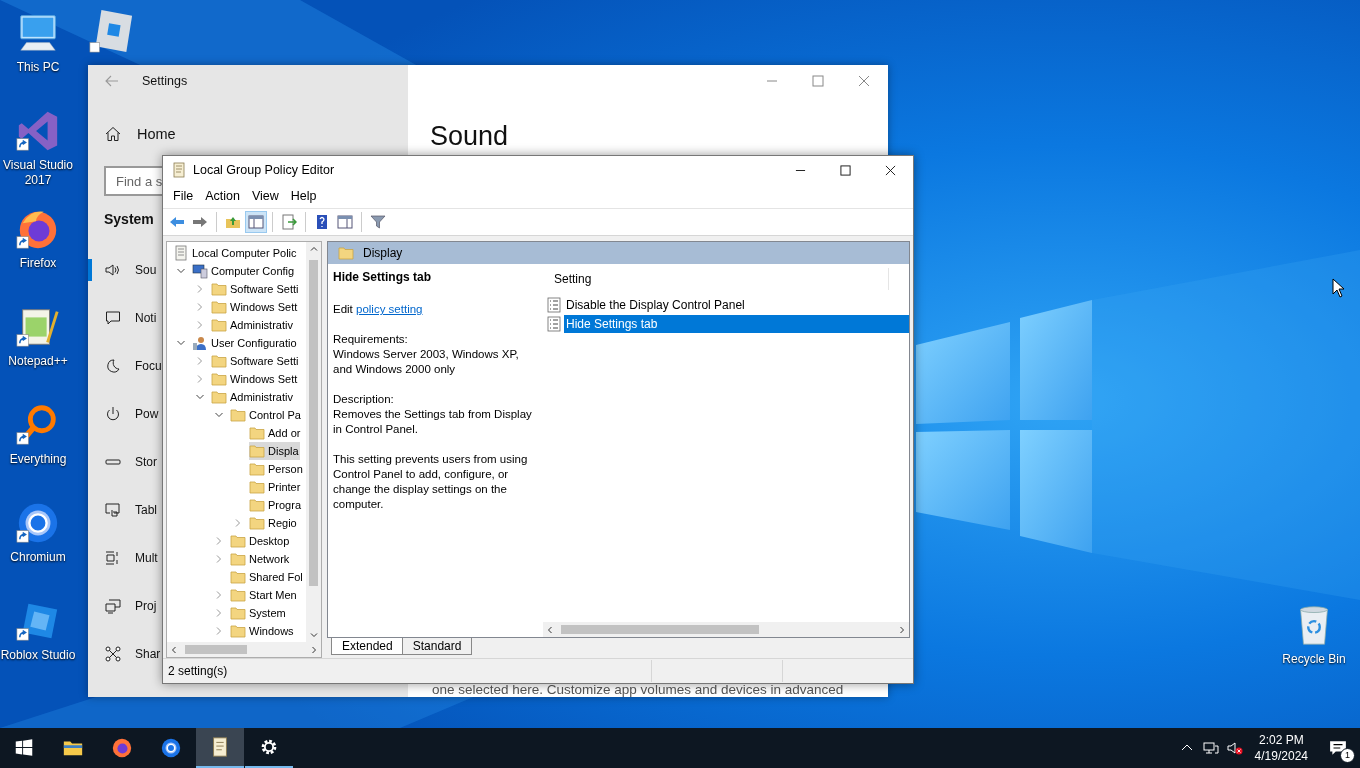 Image resolution: width=1360 pixels, height=768 pixels. Describe the element at coordinates (133, 181) in the screenshot. I see `search-field: Find a s` at that location.